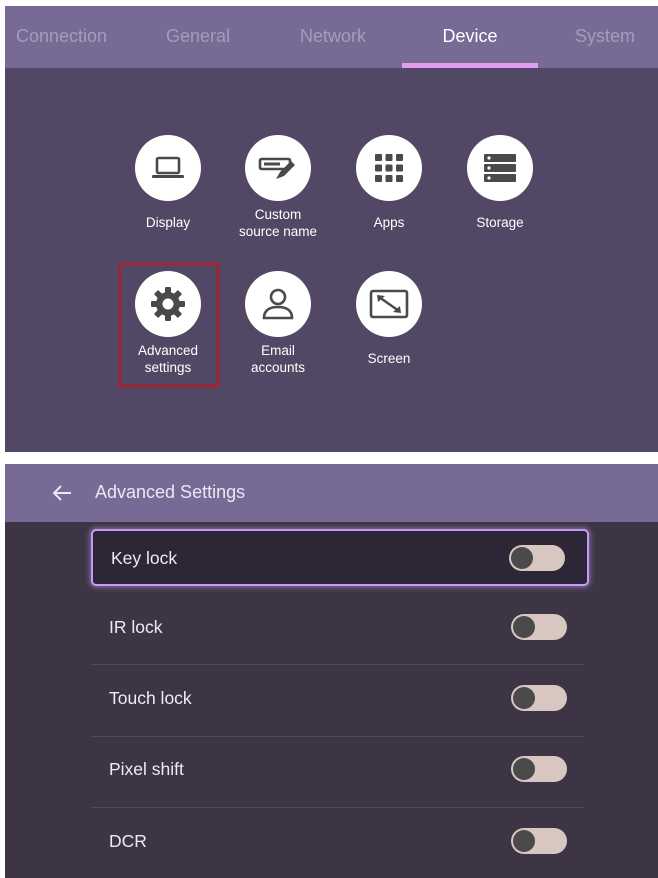 The width and height of the screenshot is (658, 878). Describe the element at coordinates (278, 214) in the screenshot. I see `tile-custom-source-label-line1: Custom` at that location.